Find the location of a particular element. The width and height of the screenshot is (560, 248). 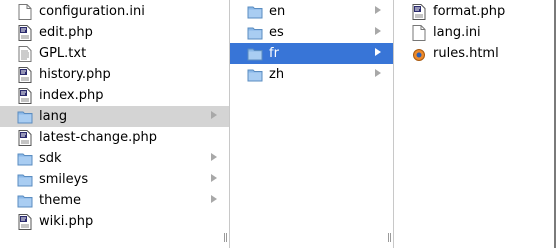

item-label: latest-change.php is located at coordinates (98, 137).